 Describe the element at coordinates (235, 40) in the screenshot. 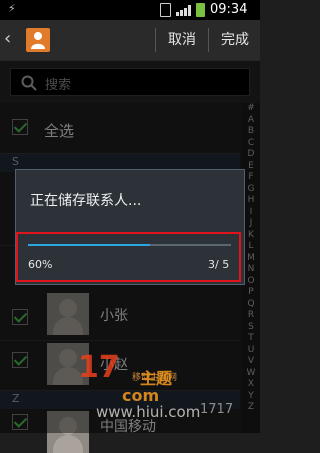

I see `done-button: 完成` at that location.